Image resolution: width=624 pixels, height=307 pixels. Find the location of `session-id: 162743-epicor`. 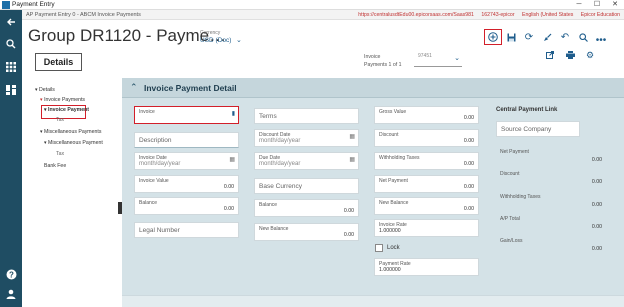

session-id: 162743-epicor is located at coordinates (498, 15).